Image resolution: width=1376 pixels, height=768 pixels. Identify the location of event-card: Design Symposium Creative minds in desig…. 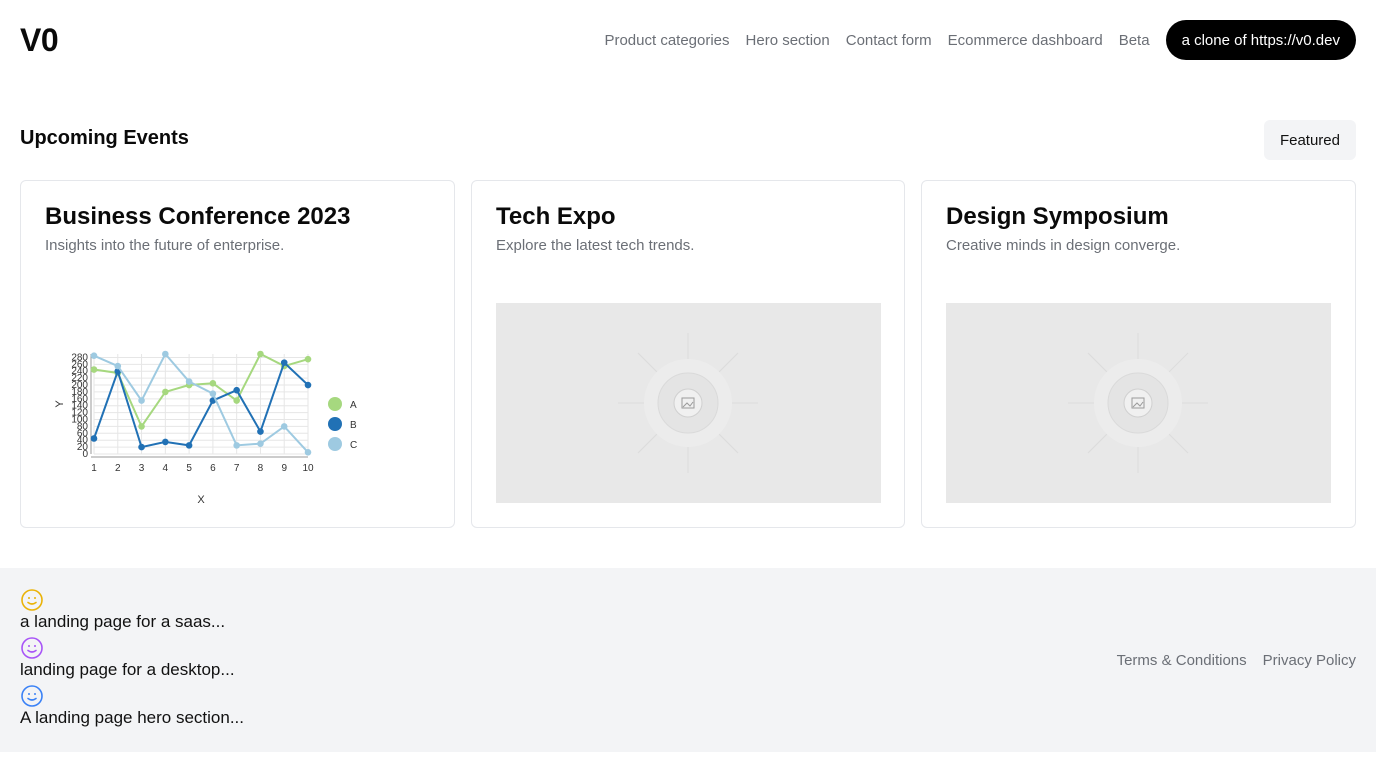
(1138, 354).